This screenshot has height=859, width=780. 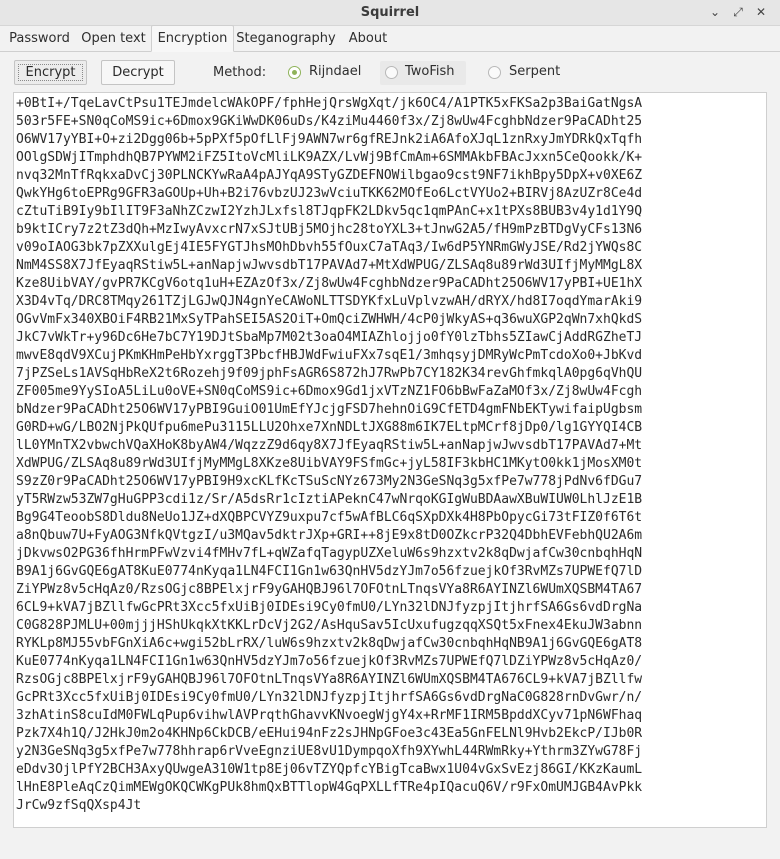 I want to click on window-title: Squirrel, so click(x=390, y=12).